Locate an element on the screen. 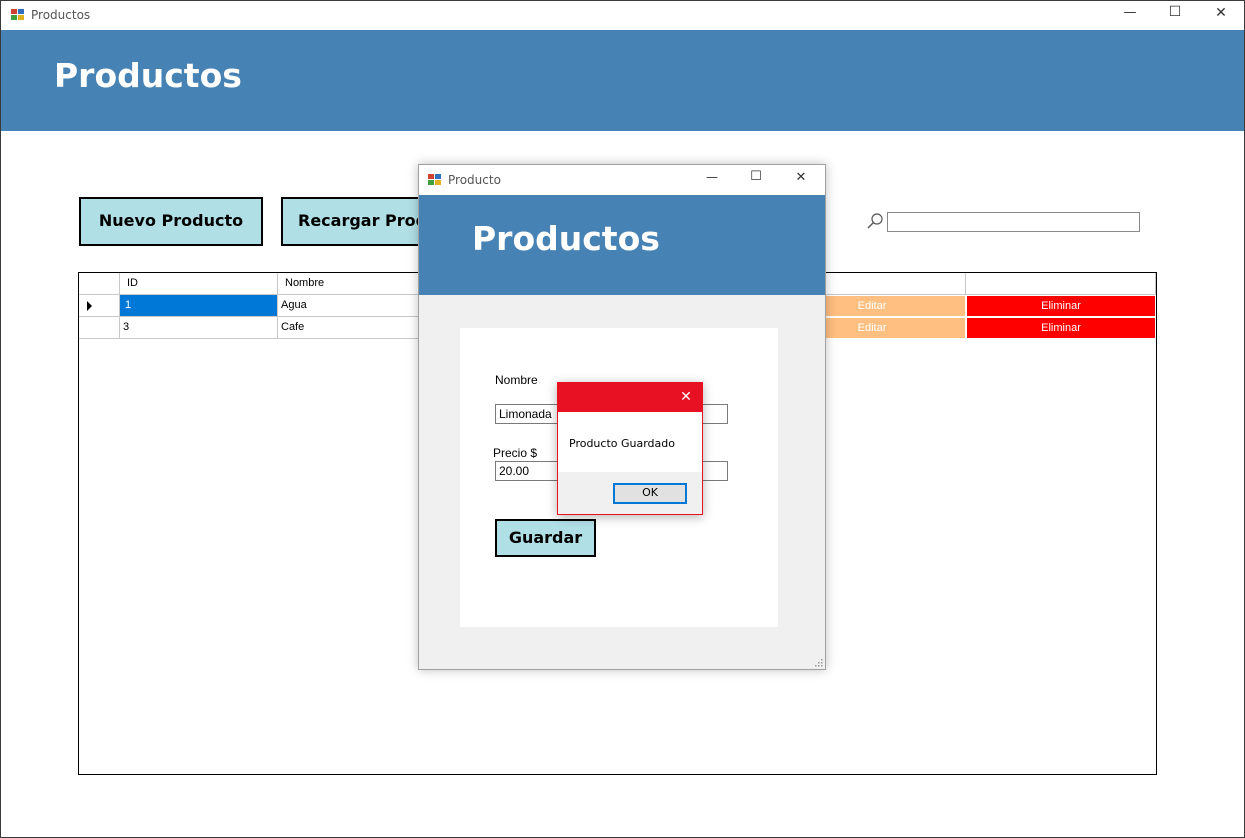 The width and height of the screenshot is (1245, 838). message-box-footer: OK is located at coordinates (630, 493).